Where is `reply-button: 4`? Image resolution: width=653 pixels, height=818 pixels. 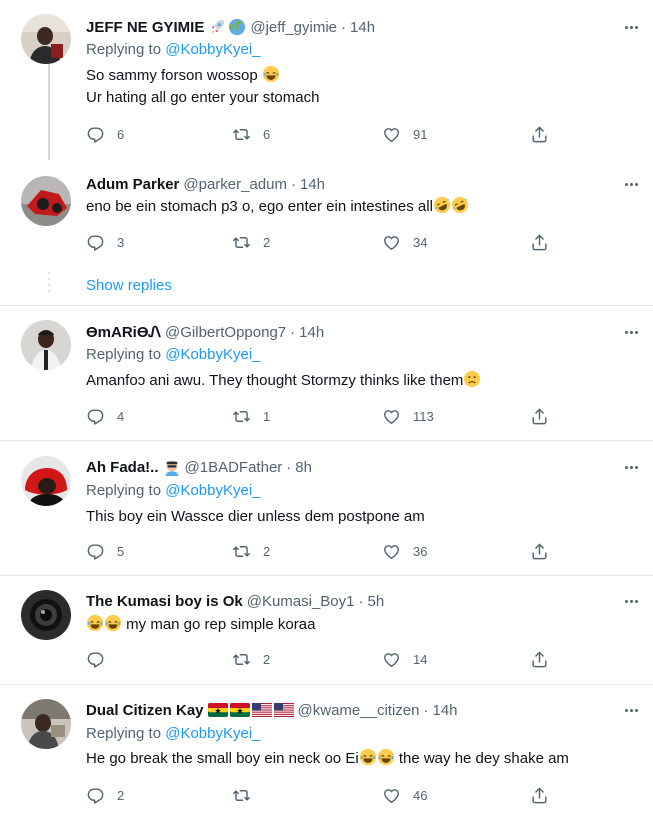
reply-button: 4 is located at coordinates (105, 416).